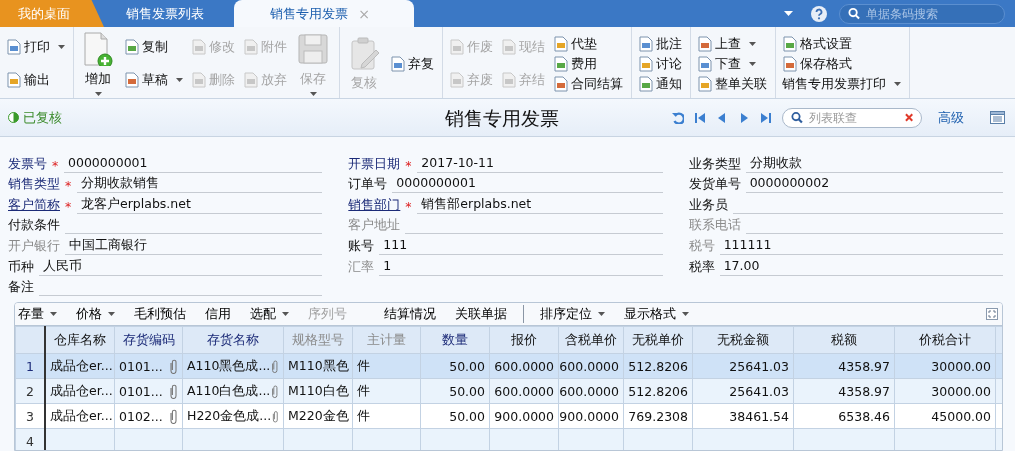  Describe the element at coordinates (480, 314) in the screenshot. I see `toolbar-button: 关联单据` at that location.